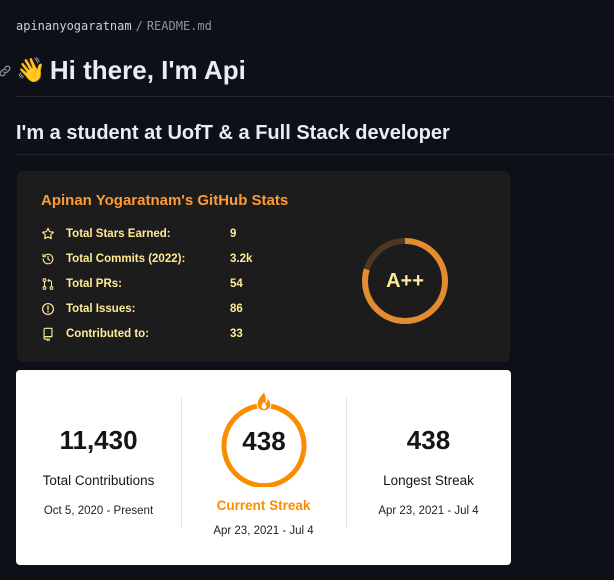 The height and width of the screenshot is (580, 614). I want to click on longest-streak-label: Longest Streak, so click(428, 480).